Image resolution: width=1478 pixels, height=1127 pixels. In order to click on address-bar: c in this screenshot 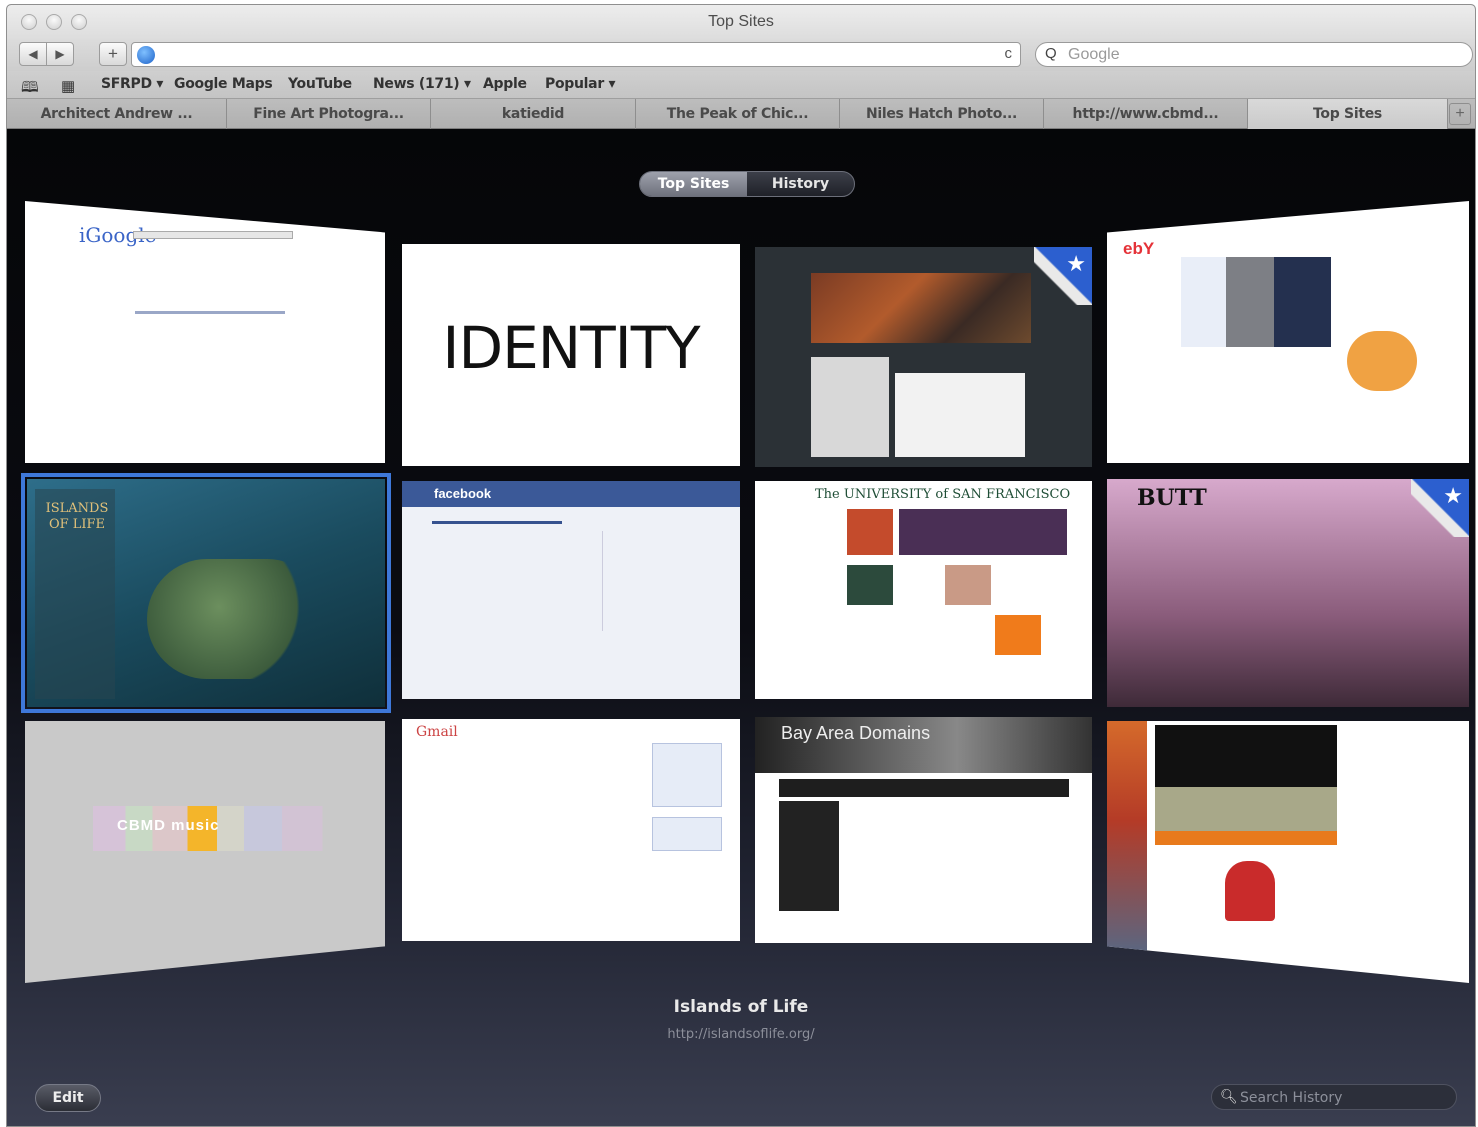, I will do `click(576, 54)`.